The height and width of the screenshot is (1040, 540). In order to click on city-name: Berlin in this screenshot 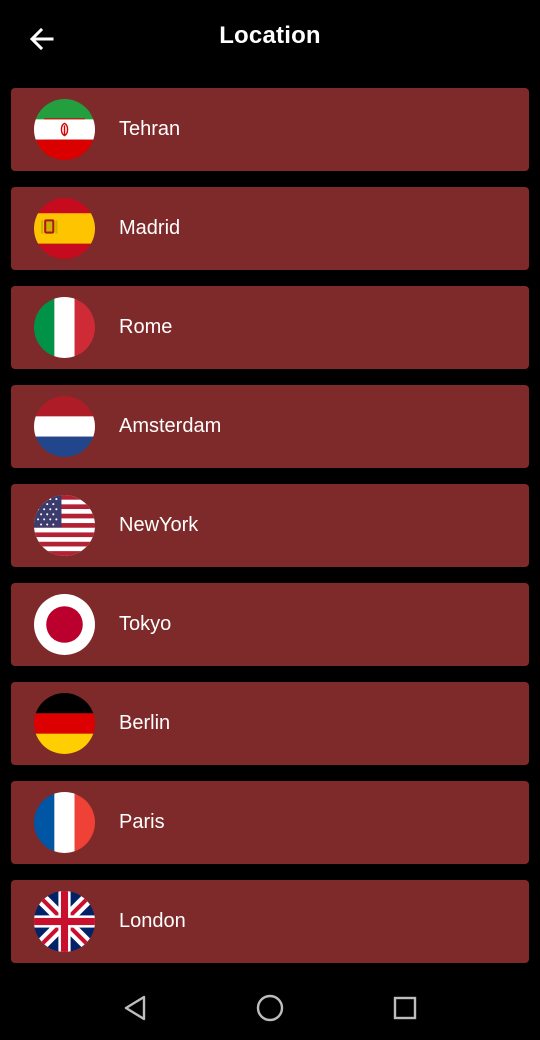, I will do `click(145, 723)`.